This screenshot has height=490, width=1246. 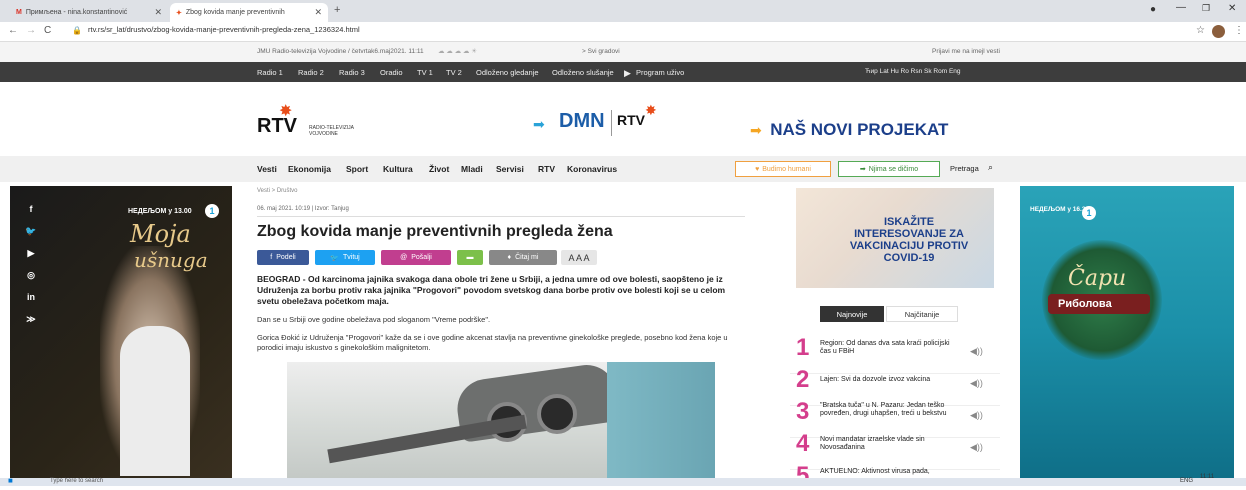 I want to click on background-figure, so click(x=661, y=420).